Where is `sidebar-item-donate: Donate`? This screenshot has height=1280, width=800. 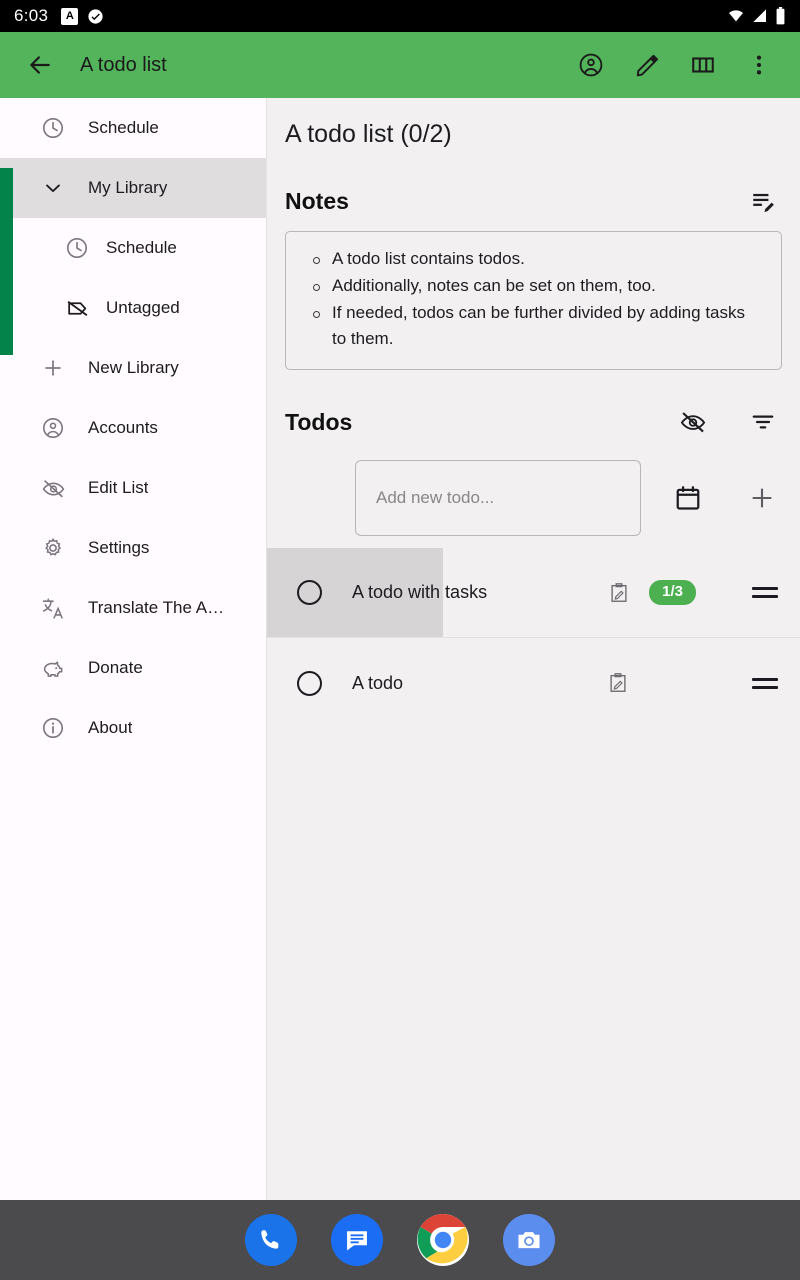
sidebar-item-donate: Donate is located at coordinates (133, 668).